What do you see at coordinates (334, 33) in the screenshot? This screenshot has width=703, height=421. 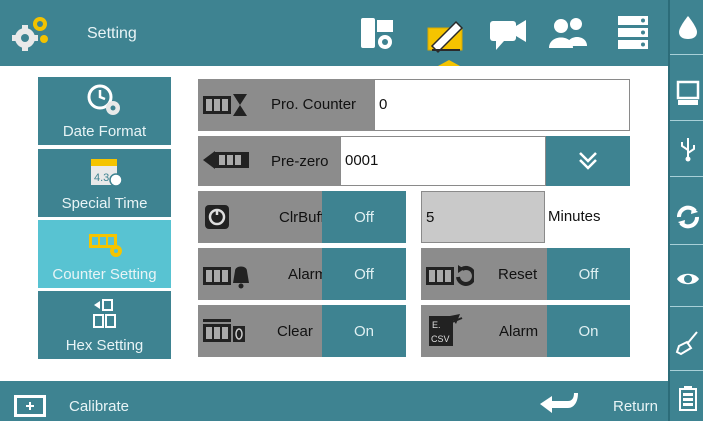 I see `top-bar: Setting` at bounding box center [334, 33].